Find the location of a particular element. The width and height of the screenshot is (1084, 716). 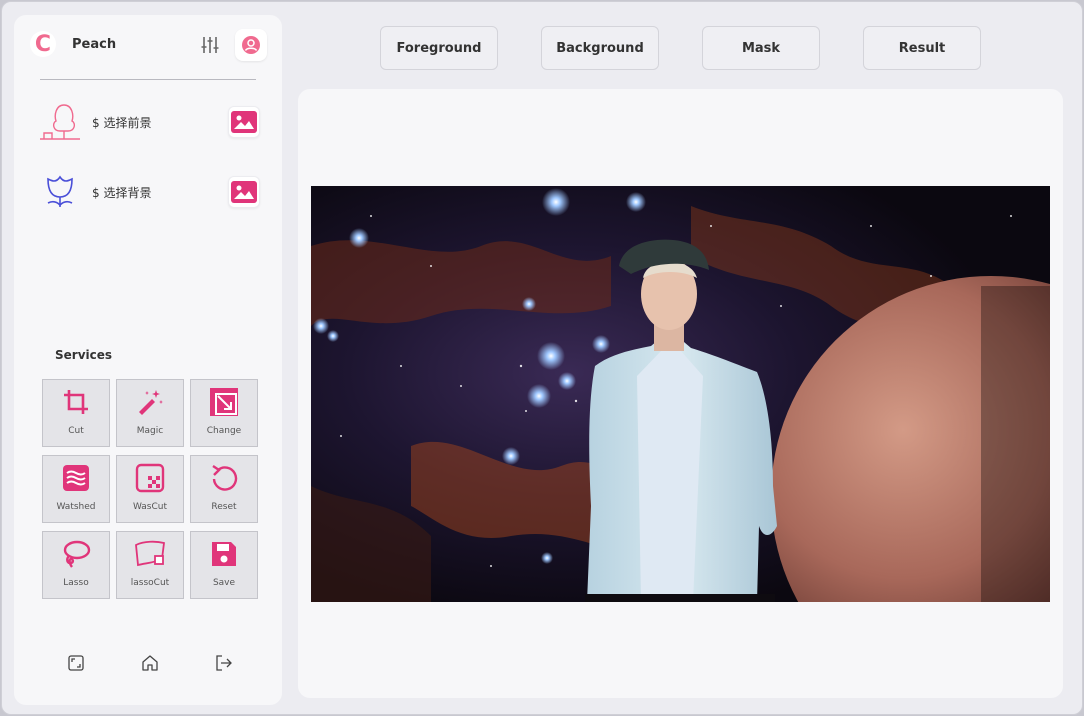

waves-icon is located at coordinates (76, 478).